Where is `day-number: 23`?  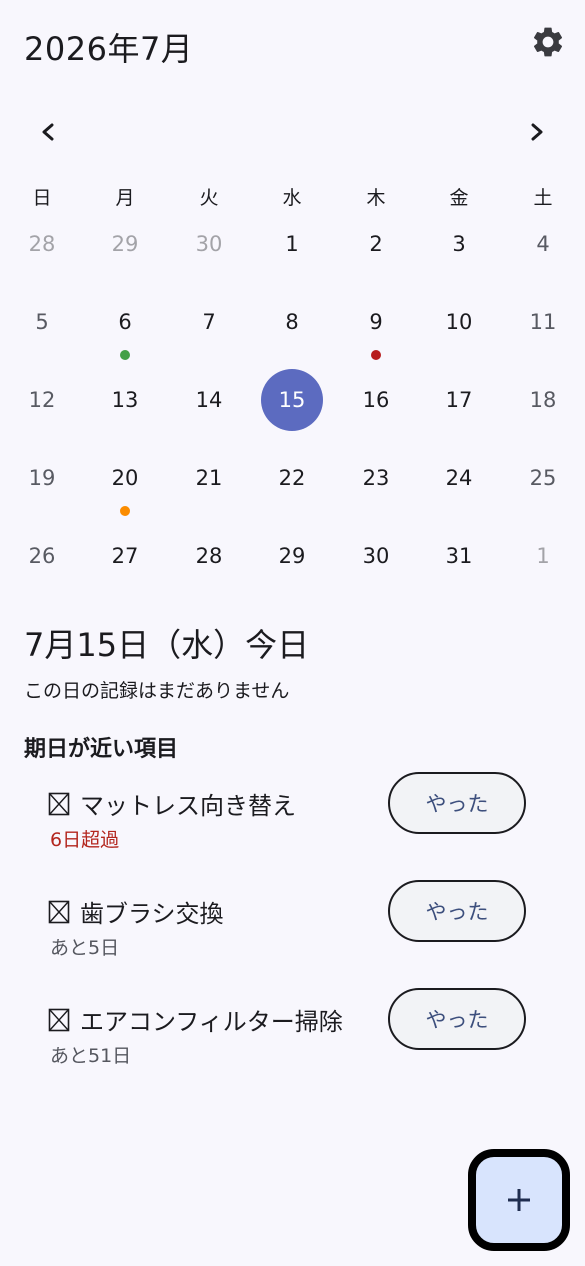 day-number: 23 is located at coordinates (376, 478).